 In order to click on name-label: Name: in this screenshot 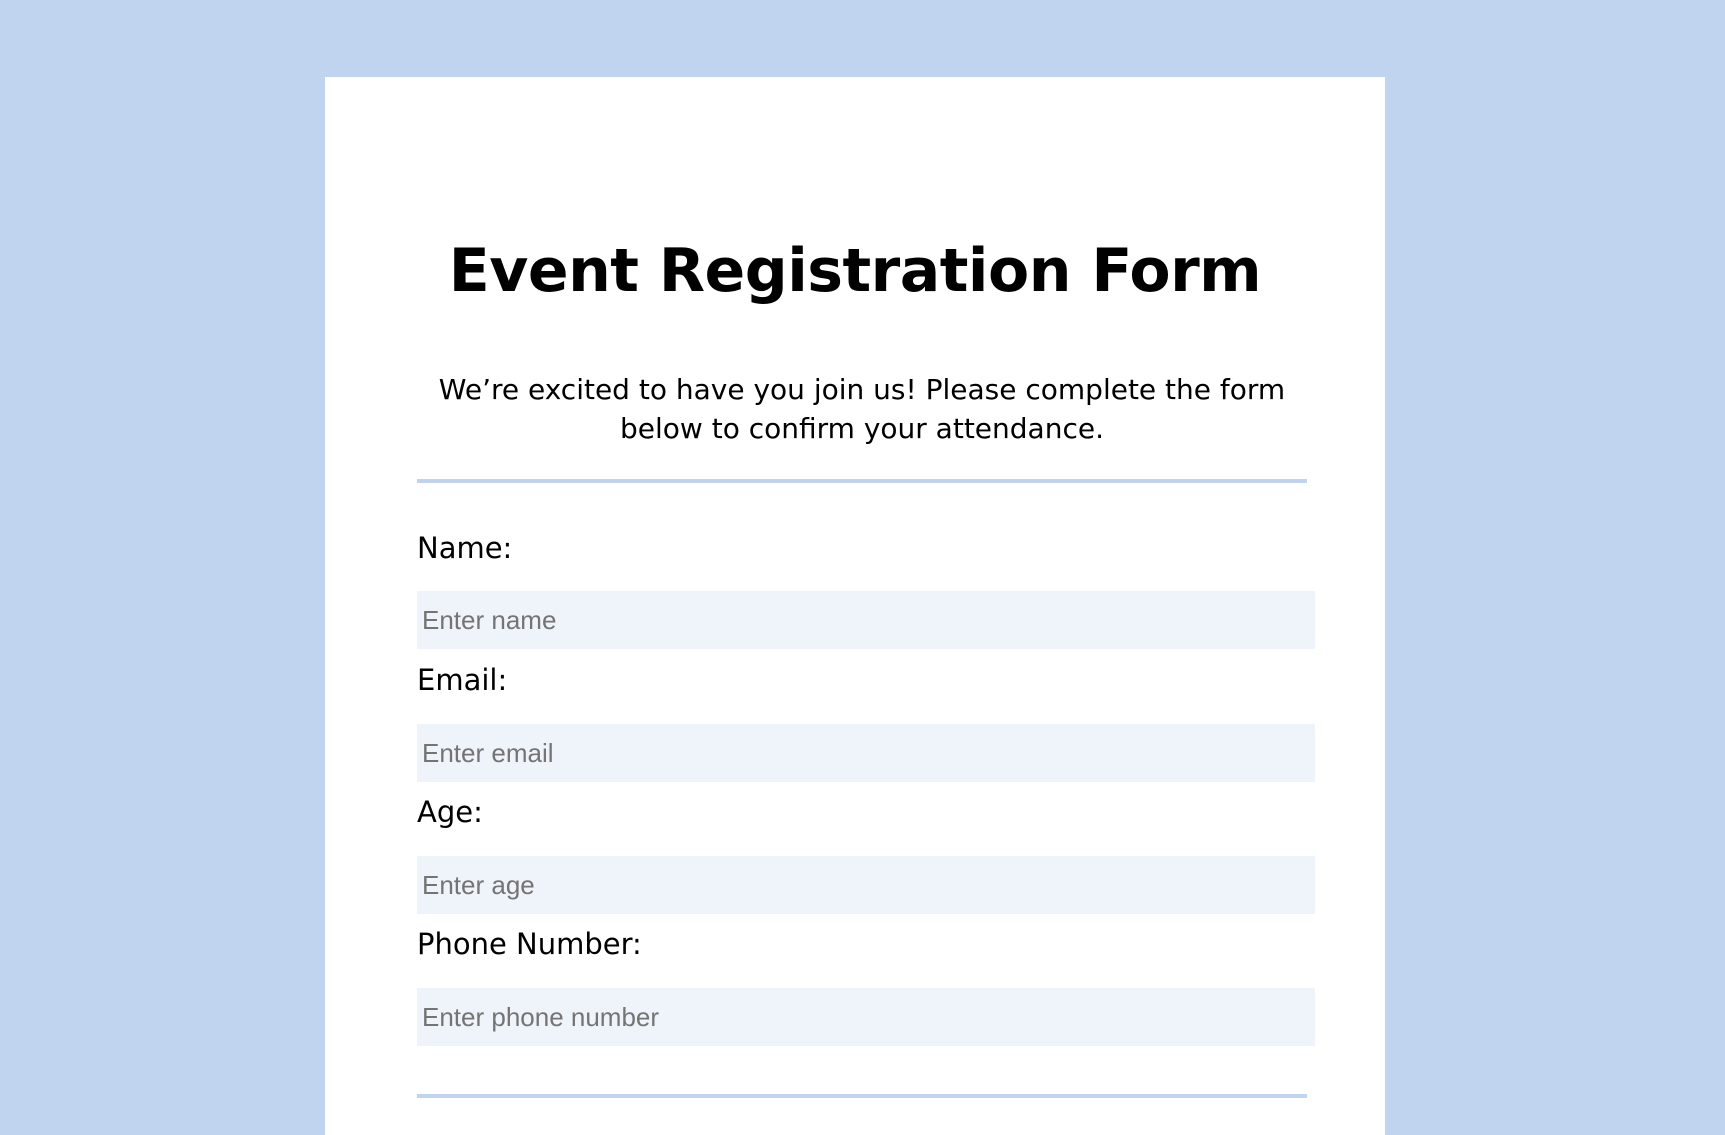, I will do `click(465, 548)`.